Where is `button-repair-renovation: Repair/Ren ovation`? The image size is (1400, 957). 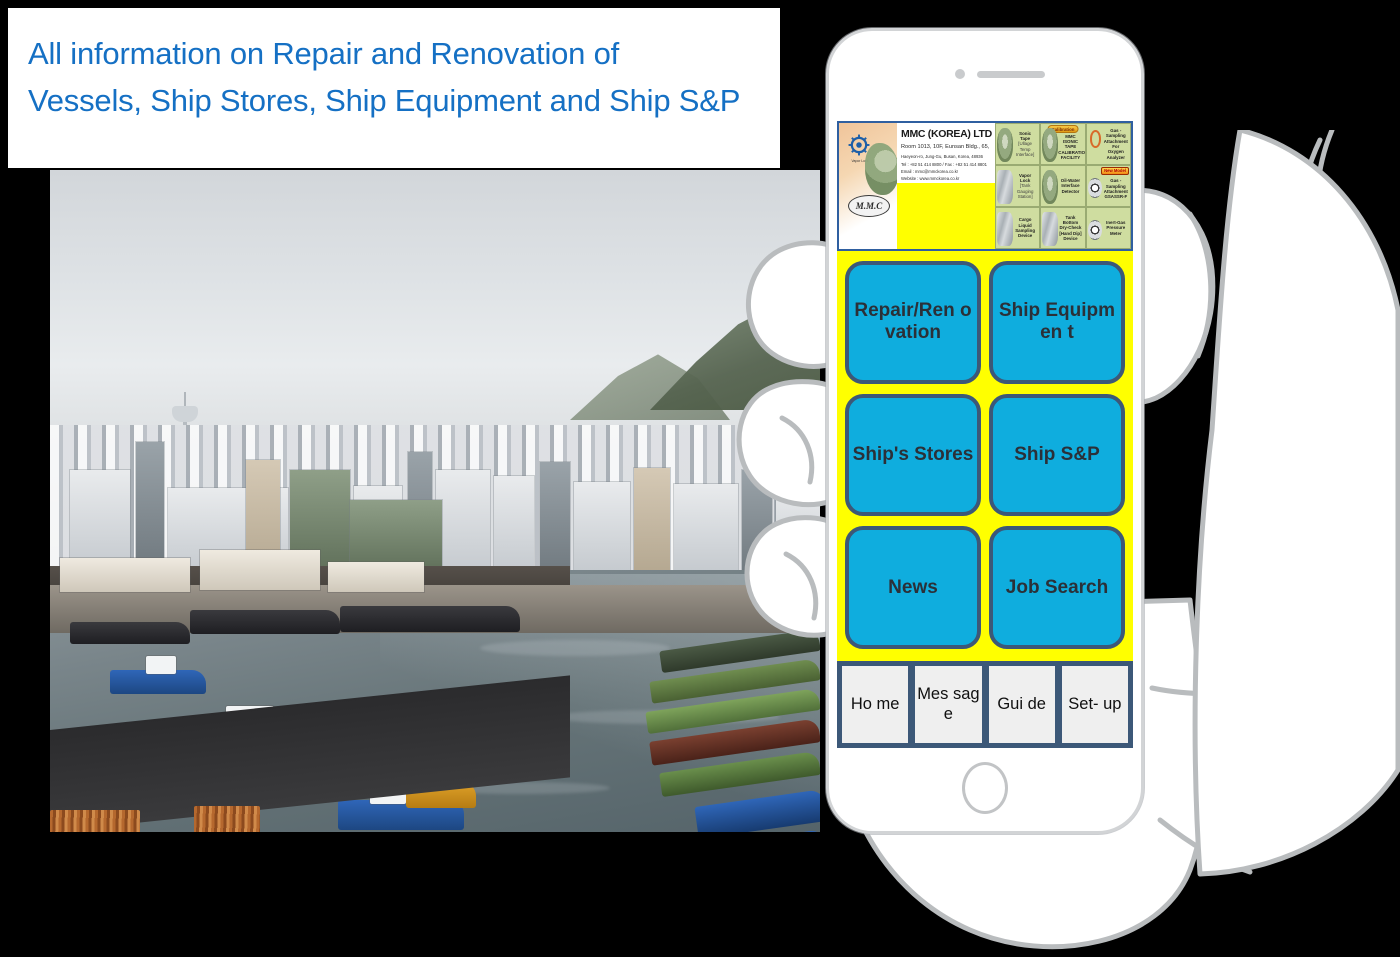
button-repair-renovation: Repair/Ren ovation is located at coordinates (913, 322).